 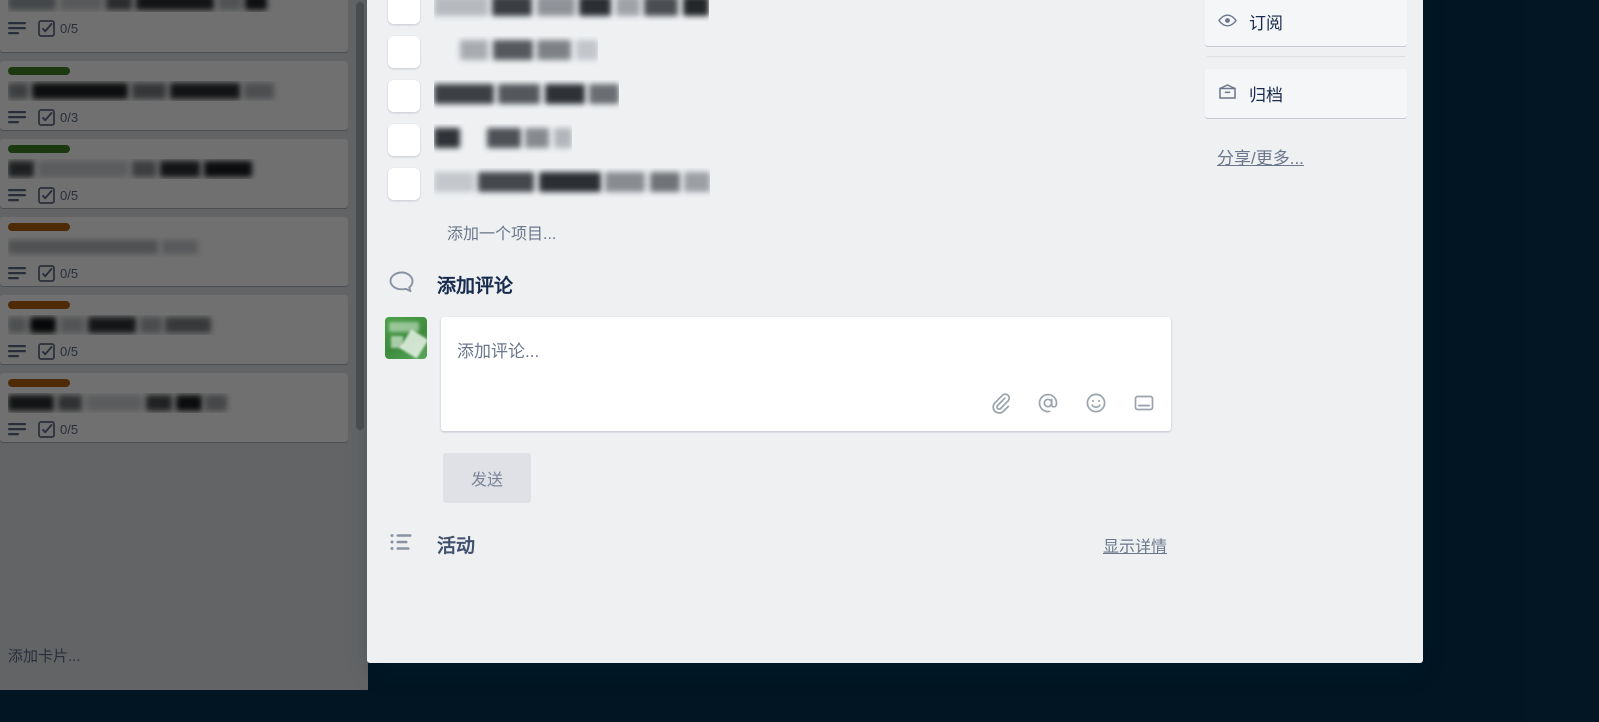 What do you see at coordinates (1000, 405) in the screenshot?
I see `attachment-icon` at bounding box center [1000, 405].